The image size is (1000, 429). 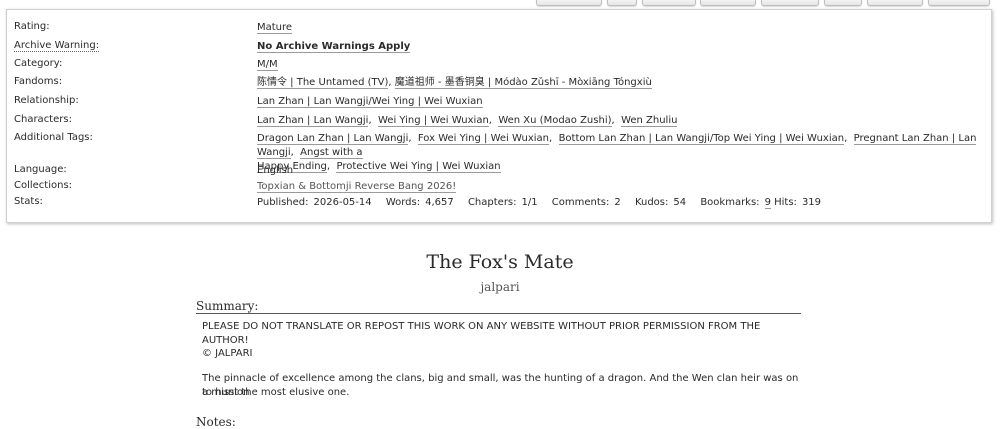 What do you see at coordinates (227, 353) in the screenshot?
I see `summary-paragraph: © JALPARI` at bounding box center [227, 353].